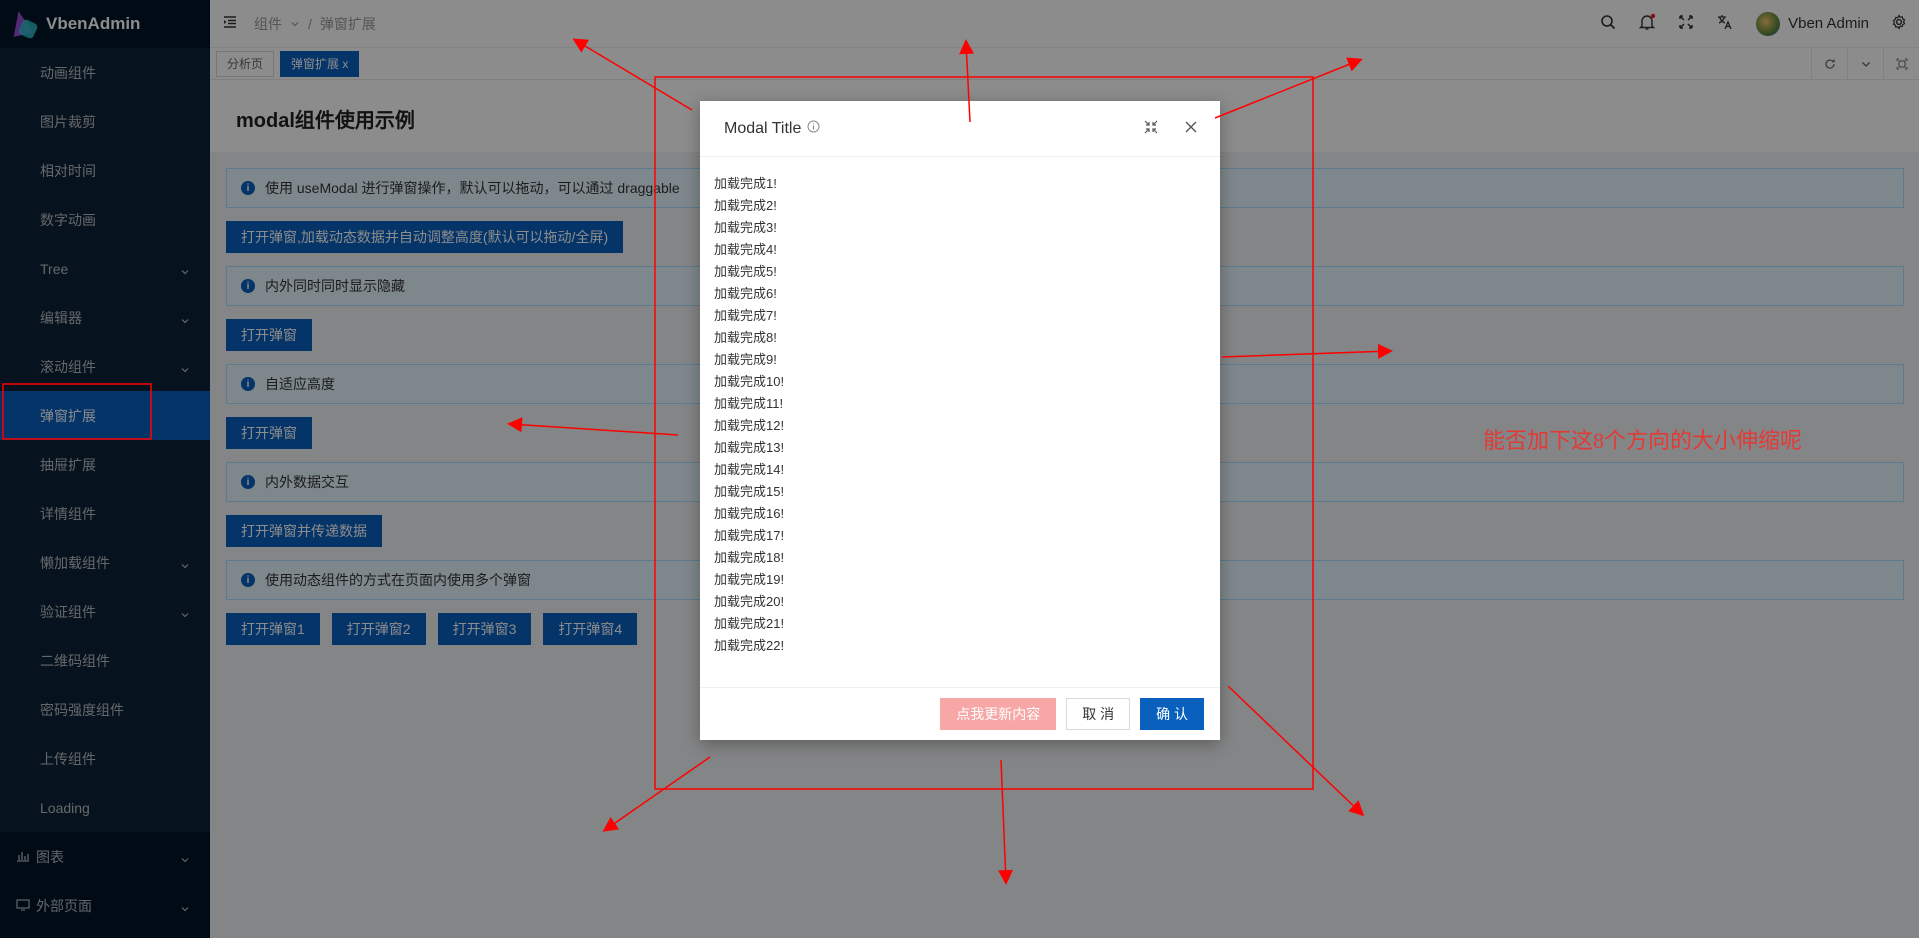 Image resolution: width=1919 pixels, height=938 pixels. What do you see at coordinates (749, 579) in the screenshot?
I see `modal-body-line: 加载完成19!` at bounding box center [749, 579].